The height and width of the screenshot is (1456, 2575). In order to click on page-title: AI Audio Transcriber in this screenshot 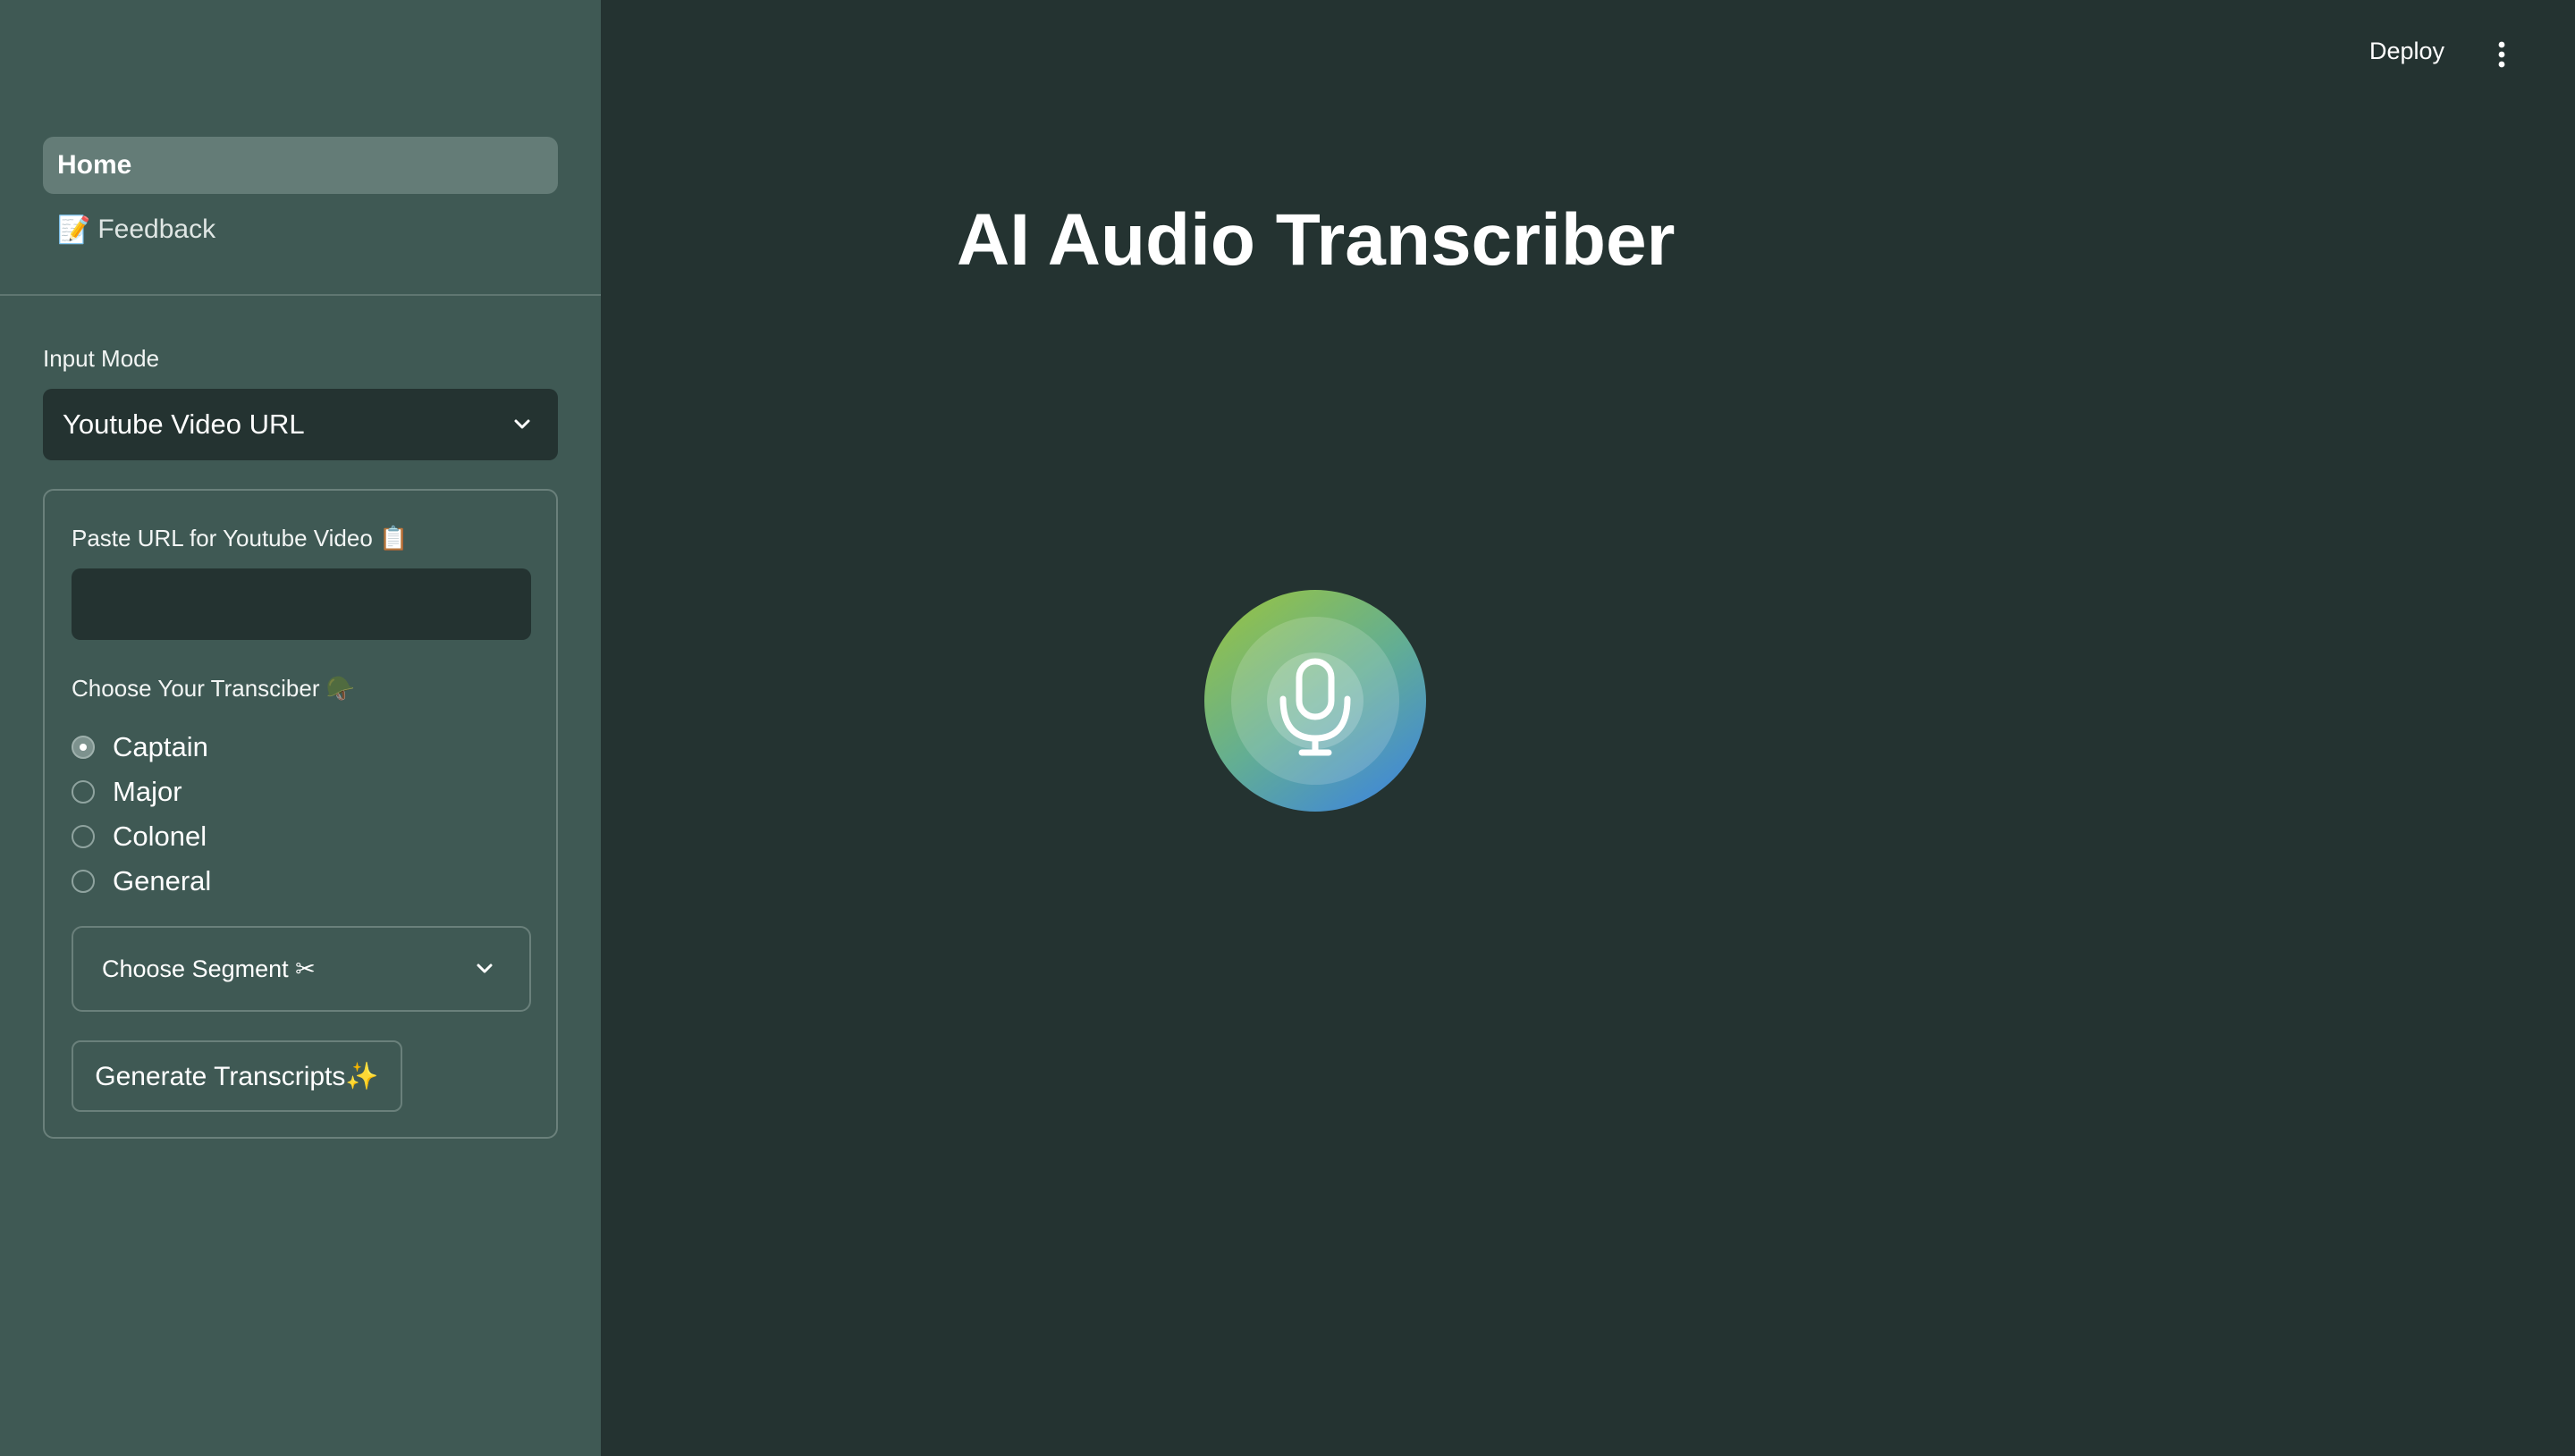, I will do `click(1316, 240)`.